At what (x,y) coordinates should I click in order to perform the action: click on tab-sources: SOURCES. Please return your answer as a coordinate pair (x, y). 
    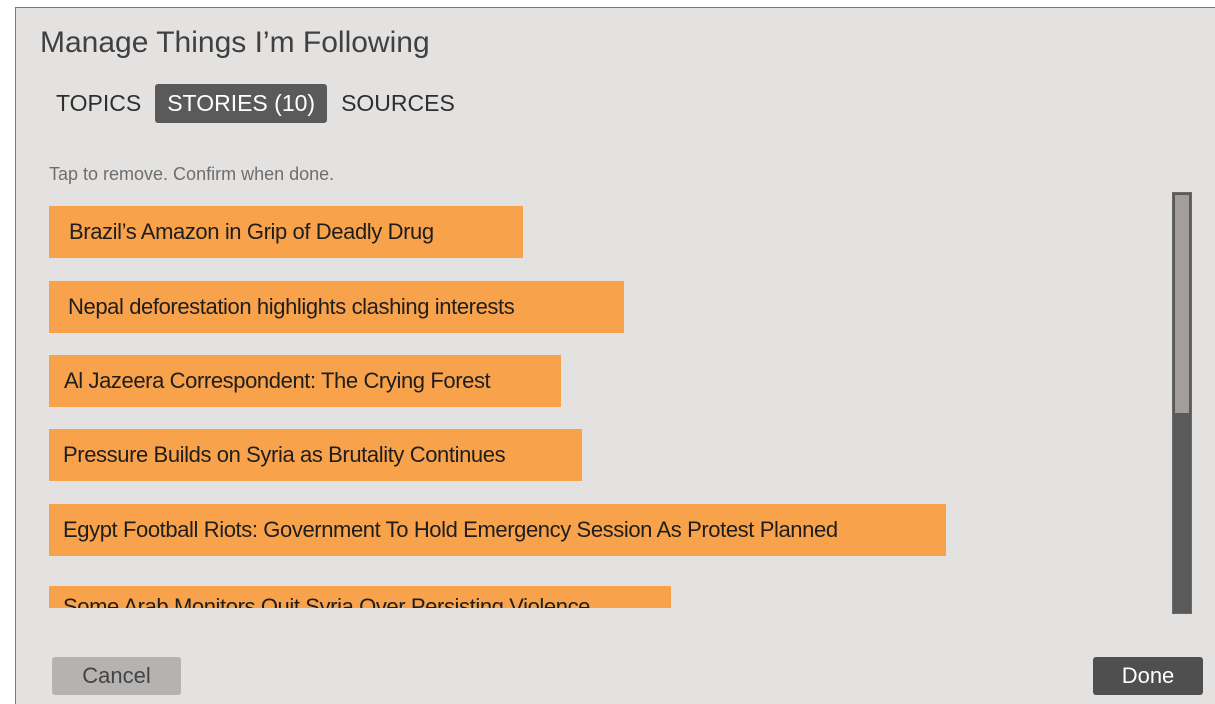
    Looking at the image, I should click on (398, 103).